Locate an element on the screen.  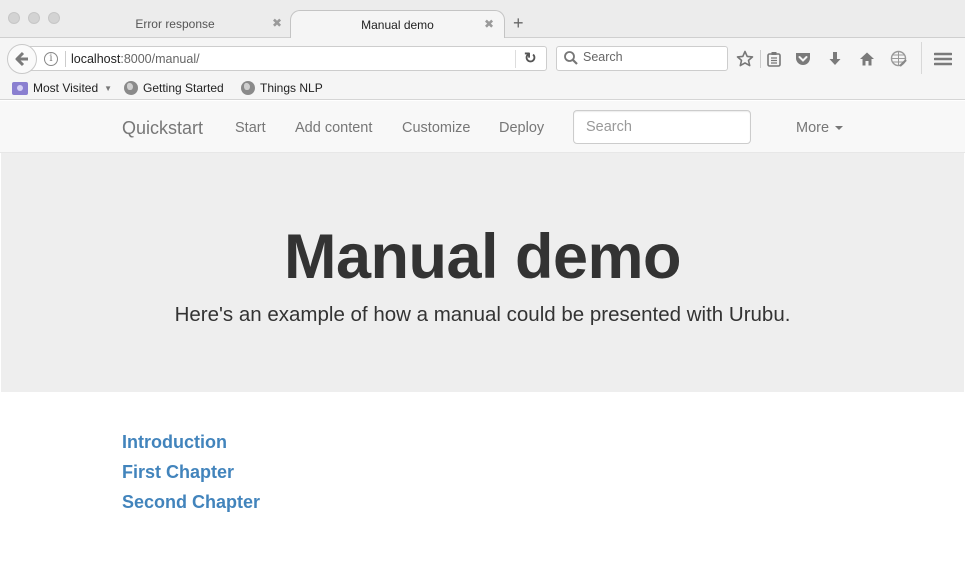
tab-error-response: Error response ✖ is located at coordinates (175, 24).